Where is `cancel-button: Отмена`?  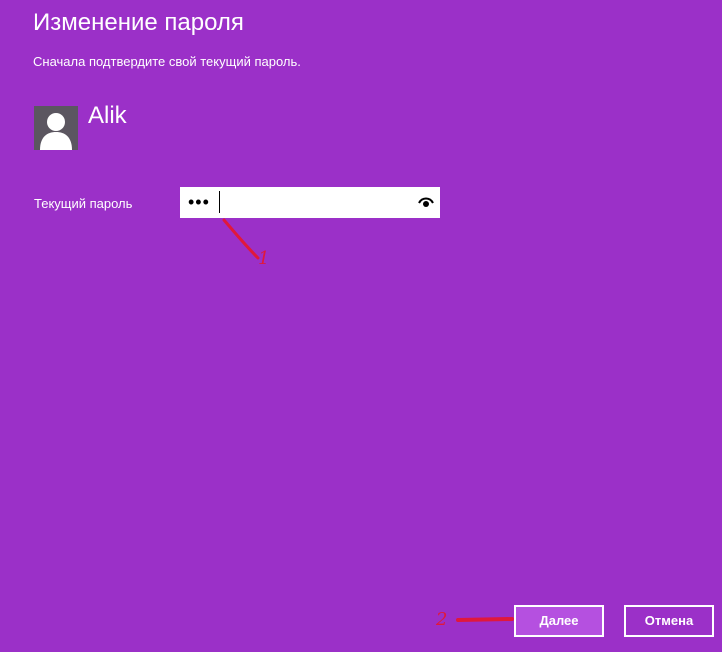
cancel-button: Отмена is located at coordinates (669, 621).